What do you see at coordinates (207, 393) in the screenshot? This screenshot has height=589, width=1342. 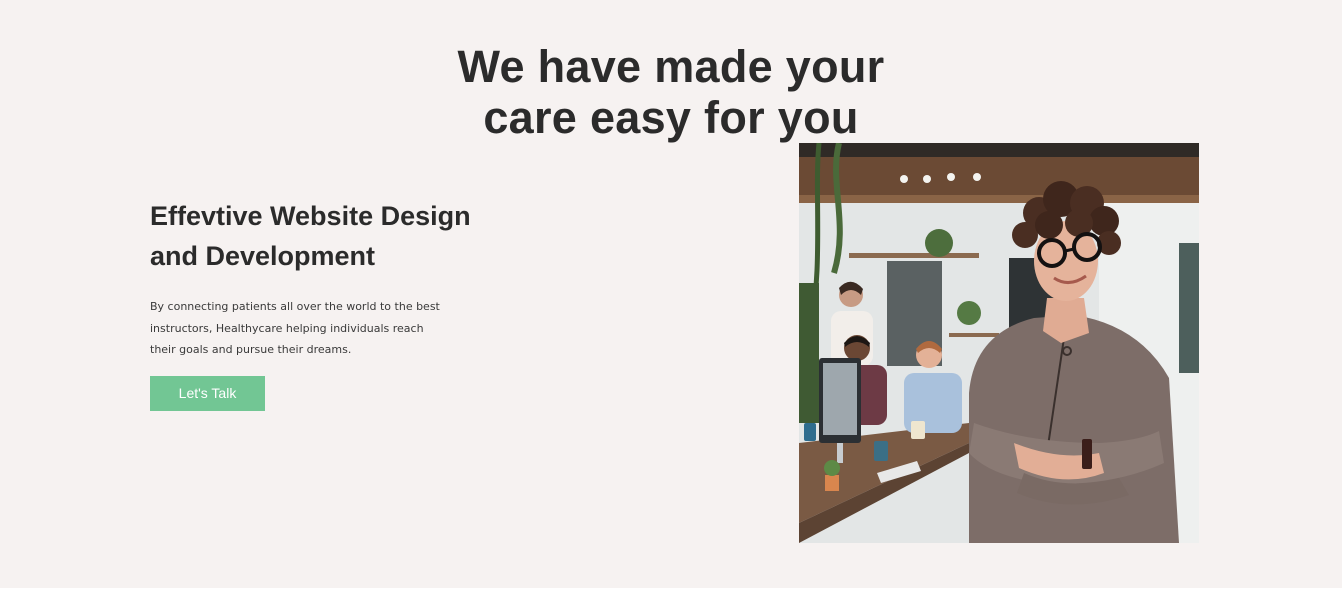 I see `lets-talk-button: Let's Talk` at bounding box center [207, 393].